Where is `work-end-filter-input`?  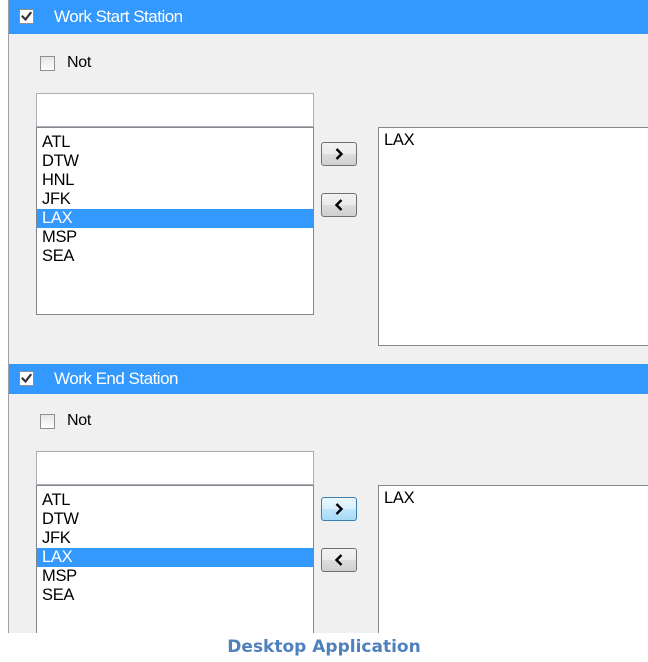 work-end-filter-input is located at coordinates (175, 468).